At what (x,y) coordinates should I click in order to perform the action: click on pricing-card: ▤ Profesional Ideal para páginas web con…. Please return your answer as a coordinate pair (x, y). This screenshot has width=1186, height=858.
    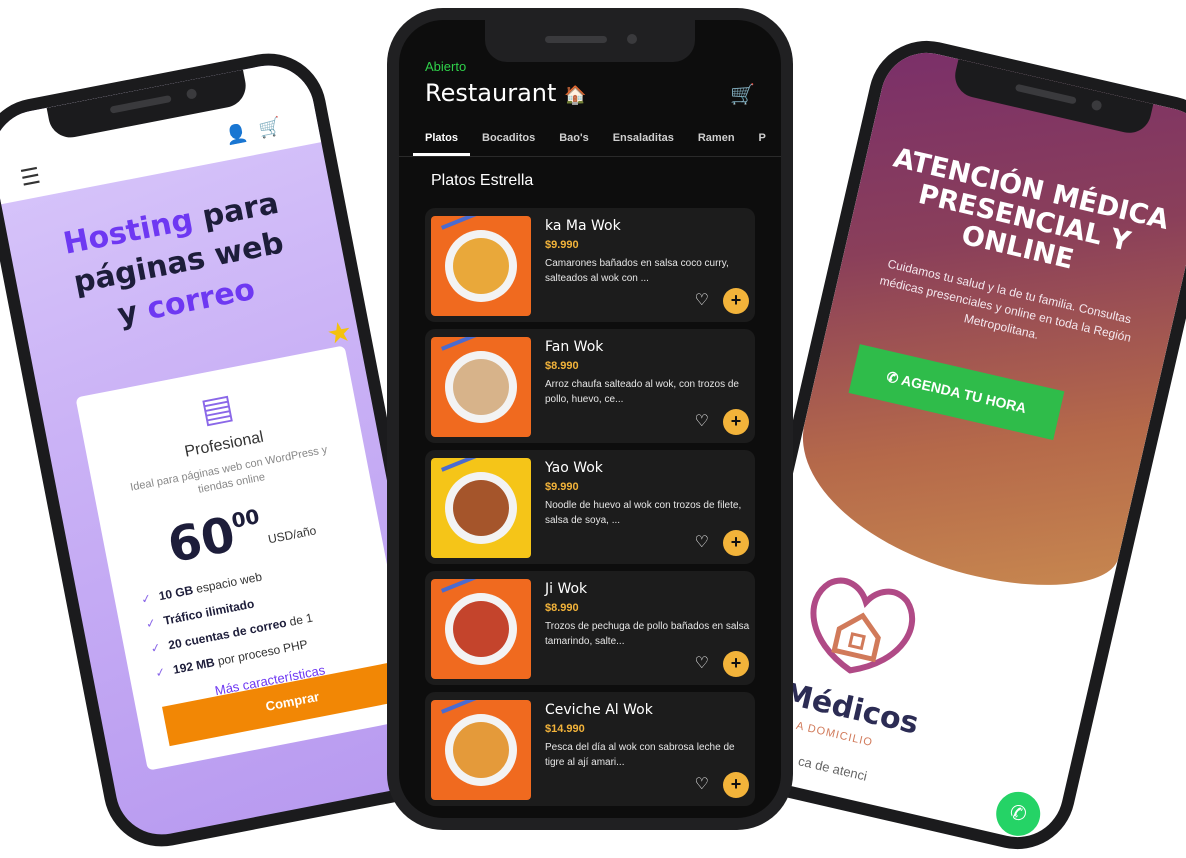
    Looking at the image, I should click on (249, 558).